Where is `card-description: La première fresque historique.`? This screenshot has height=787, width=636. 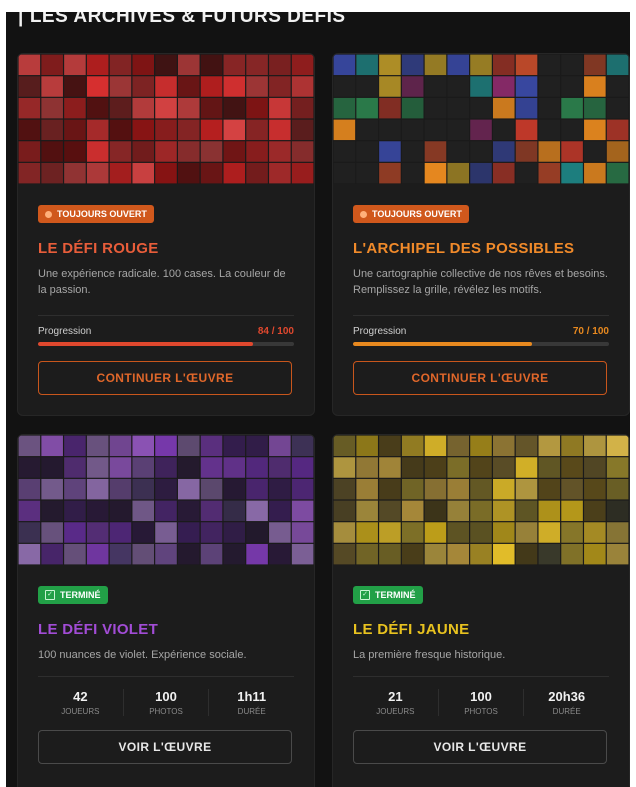
card-description: La première fresque historique. is located at coordinates (429, 655).